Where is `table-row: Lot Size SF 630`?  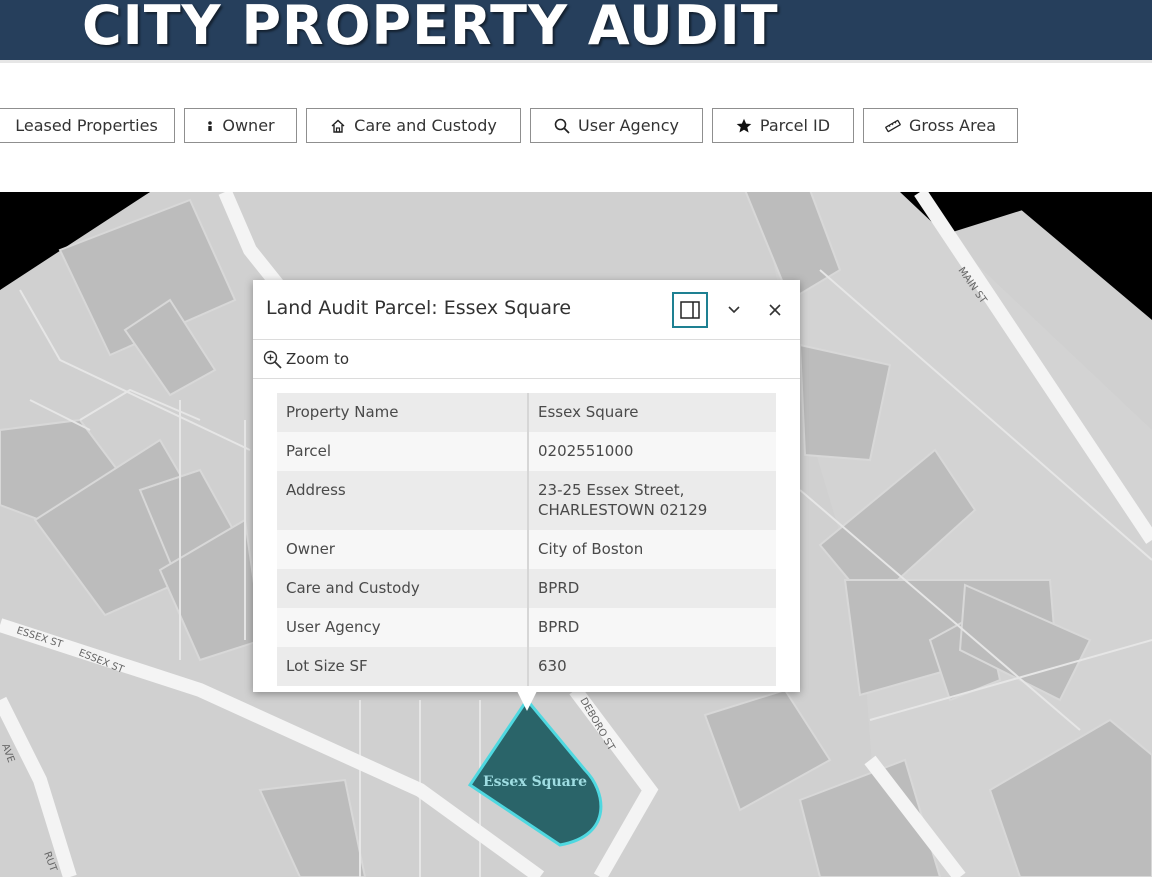 table-row: Lot Size SF 630 is located at coordinates (526, 666).